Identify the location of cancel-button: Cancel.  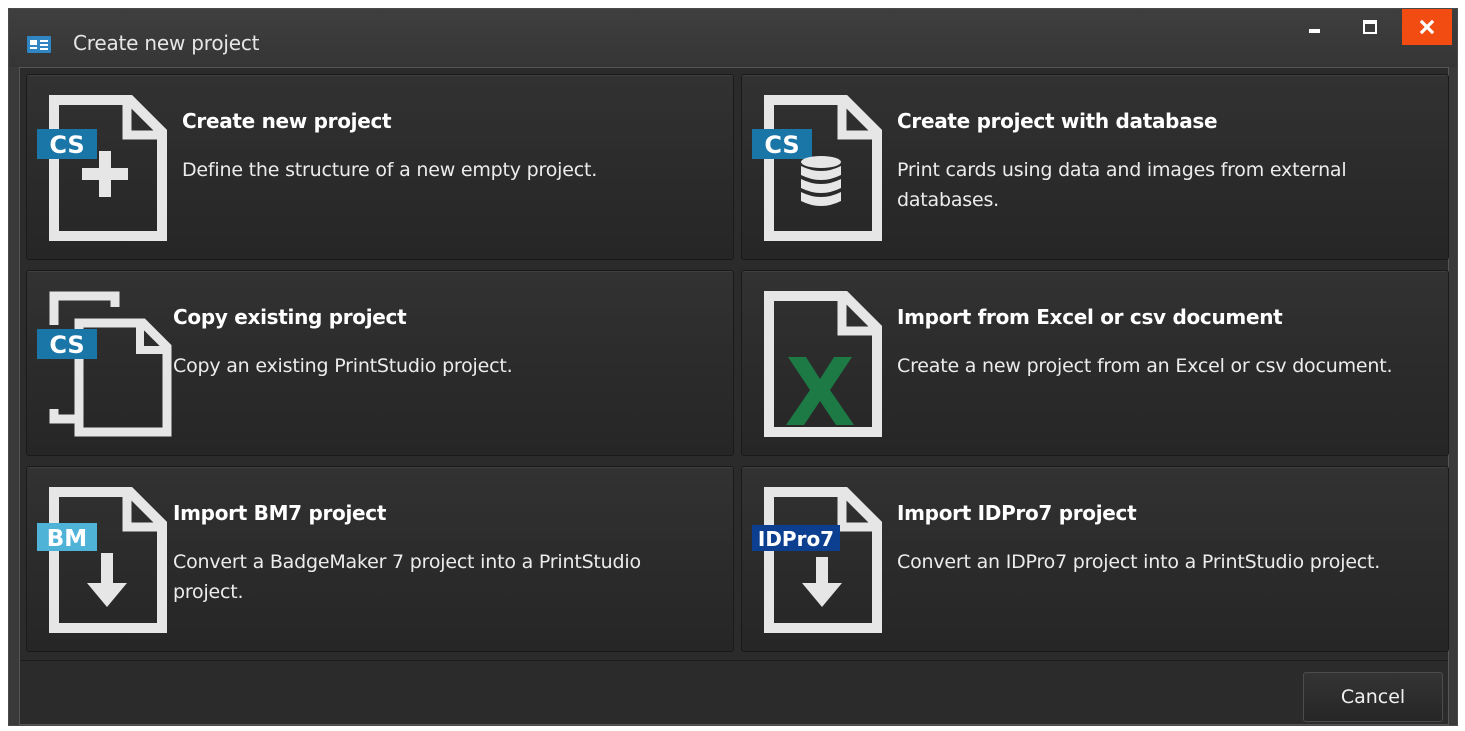
(1373, 697).